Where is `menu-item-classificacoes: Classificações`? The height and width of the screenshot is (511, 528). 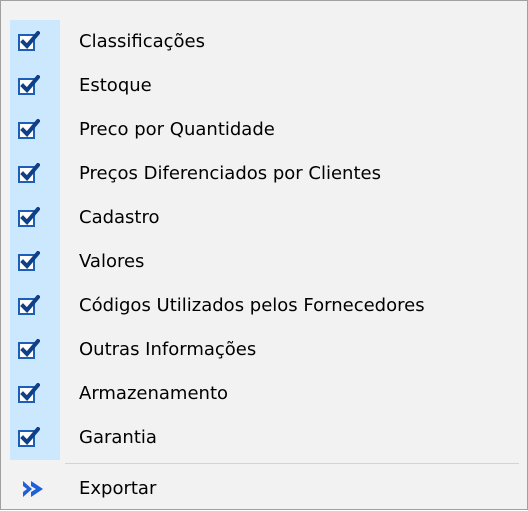 menu-item-classificacoes: Classificações is located at coordinates (264, 42).